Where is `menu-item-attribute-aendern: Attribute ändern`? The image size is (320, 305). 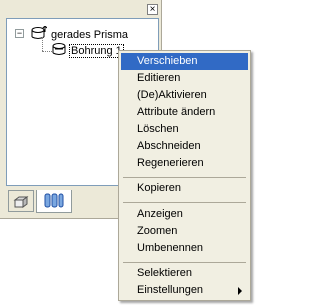 menu-item-attribute-aendern: Attribute ändern is located at coordinates (184, 112).